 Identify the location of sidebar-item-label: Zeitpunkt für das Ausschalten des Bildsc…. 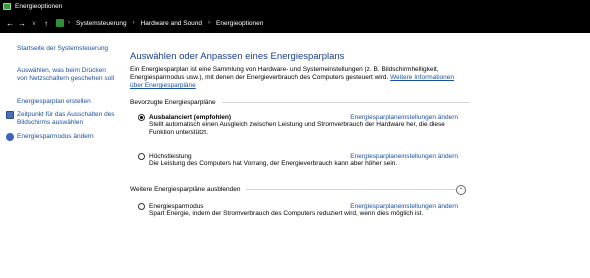
(66, 118).